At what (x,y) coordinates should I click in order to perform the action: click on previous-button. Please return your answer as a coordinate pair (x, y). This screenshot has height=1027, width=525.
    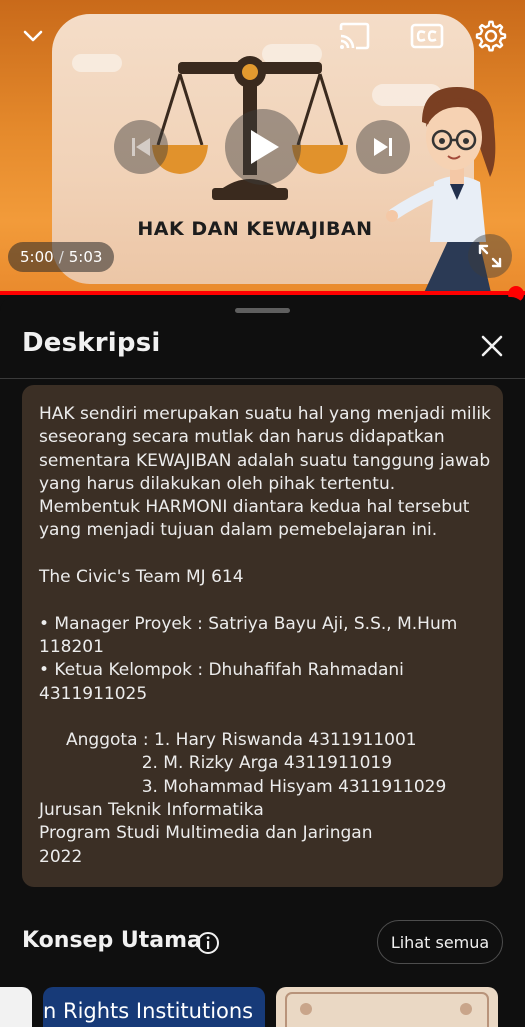
    Looking at the image, I should click on (141, 147).